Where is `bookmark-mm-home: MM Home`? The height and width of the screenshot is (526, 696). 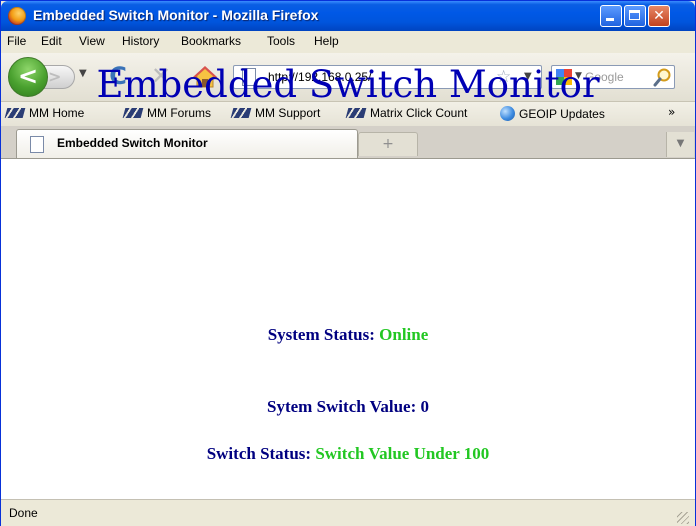
bookmark-mm-home: MM Home is located at coordinates (44, 113).